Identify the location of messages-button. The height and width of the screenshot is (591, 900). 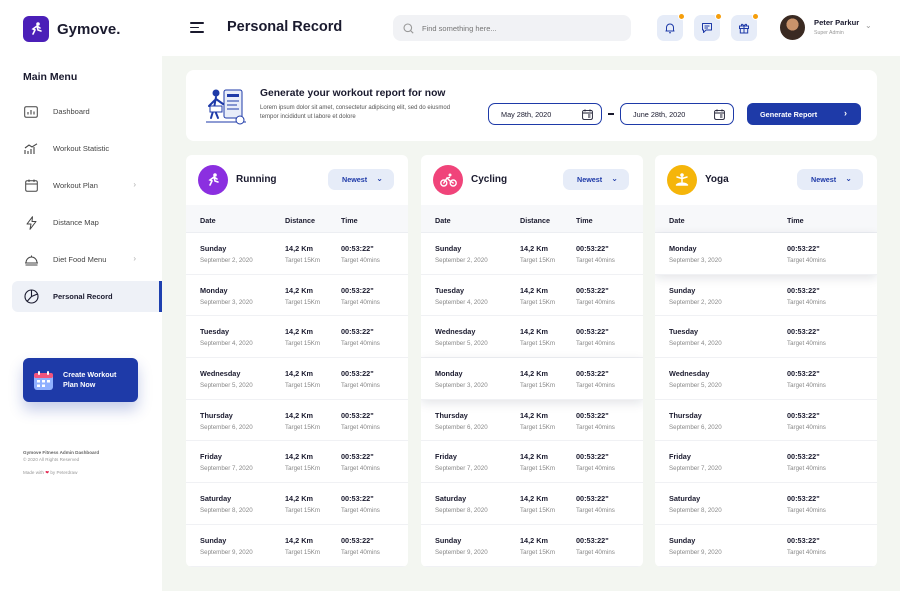
(708, 27).